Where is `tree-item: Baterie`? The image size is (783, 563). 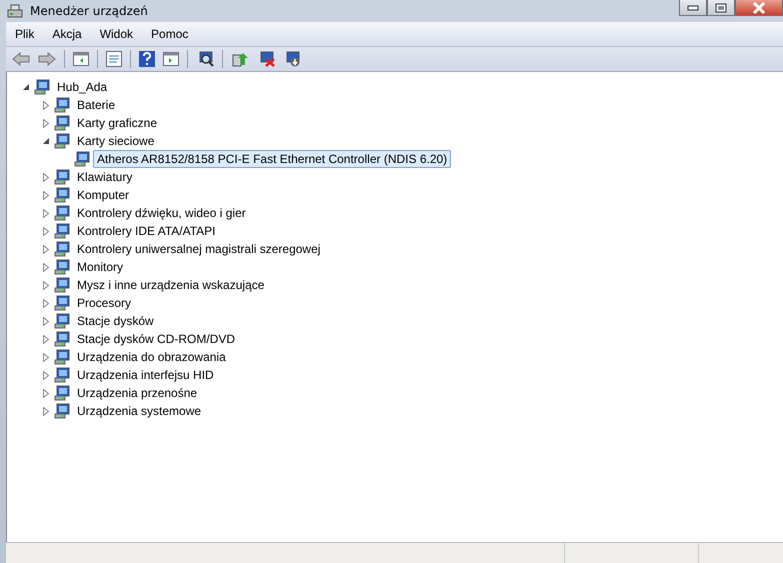
tree-item: Baterie is located at coordinates (96, 105).